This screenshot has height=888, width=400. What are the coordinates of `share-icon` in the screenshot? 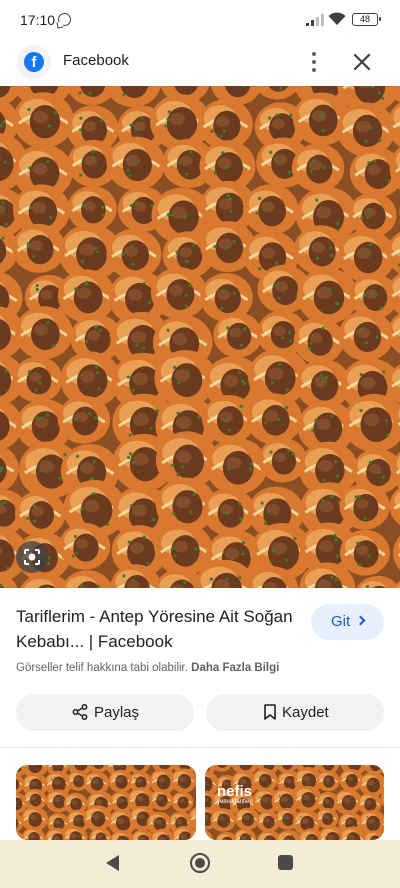 It's located at (80, 712).